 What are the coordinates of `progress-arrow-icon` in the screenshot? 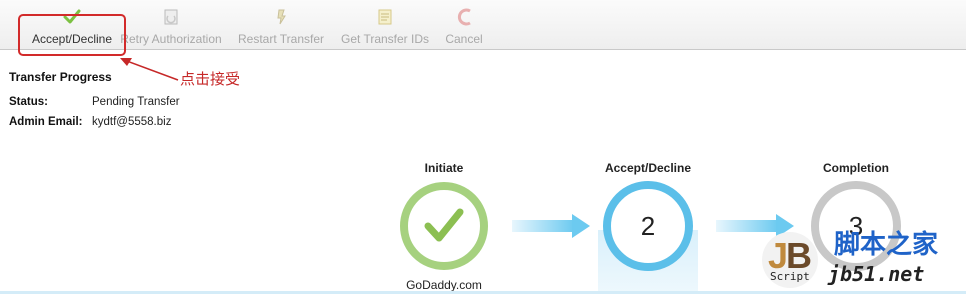 It's located at (551, 226).